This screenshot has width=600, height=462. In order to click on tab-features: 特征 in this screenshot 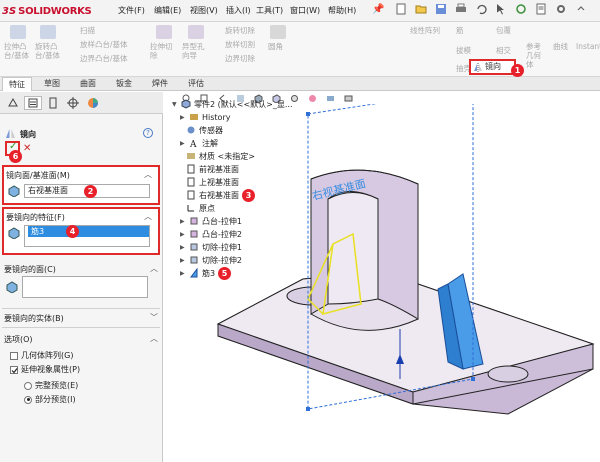, I will do `click(17, 84)`.